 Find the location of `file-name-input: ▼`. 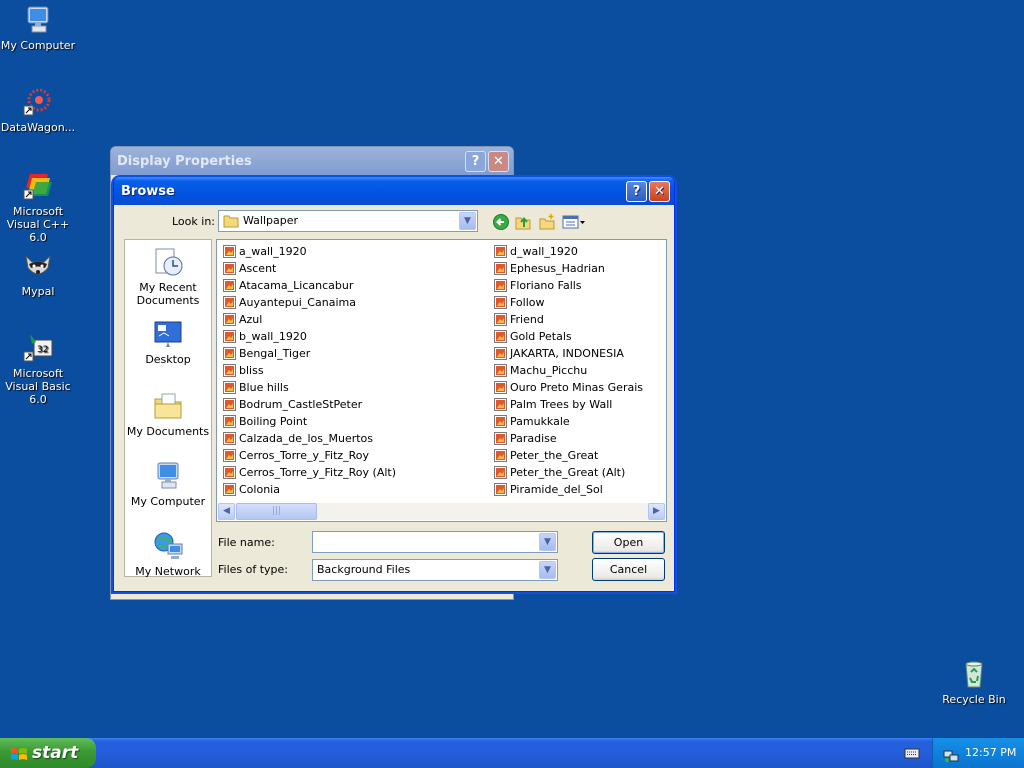

file-name-input: ▼ is located at coordinates (435, 542).